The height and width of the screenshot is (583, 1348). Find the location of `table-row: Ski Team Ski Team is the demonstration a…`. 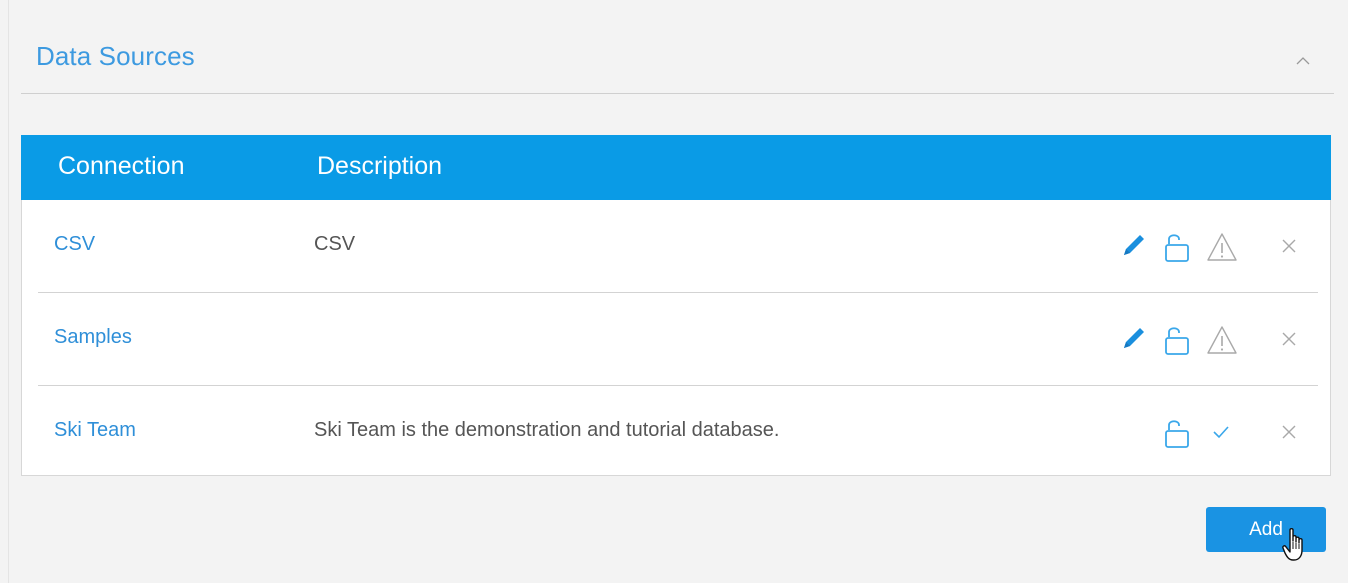

table-row: Ski Team Ski Team is the demonstration a… is located at coordinates (678, 432).